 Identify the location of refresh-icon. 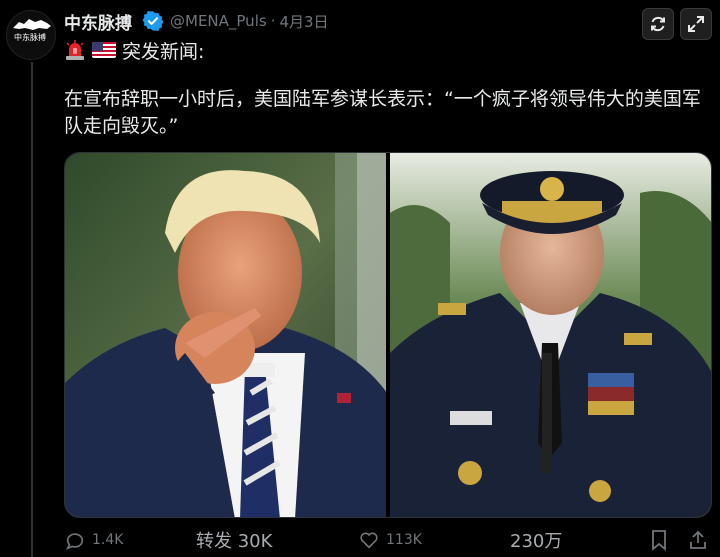
(658, 24).